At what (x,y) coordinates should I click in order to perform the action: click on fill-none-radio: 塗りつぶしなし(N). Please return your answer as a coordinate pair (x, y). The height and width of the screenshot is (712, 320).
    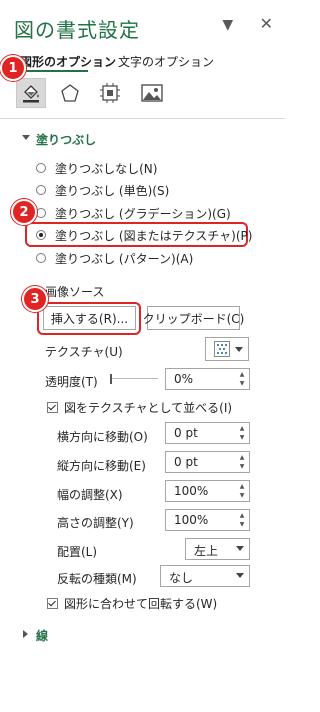
    Looking at the image, I should click on (96, 168).